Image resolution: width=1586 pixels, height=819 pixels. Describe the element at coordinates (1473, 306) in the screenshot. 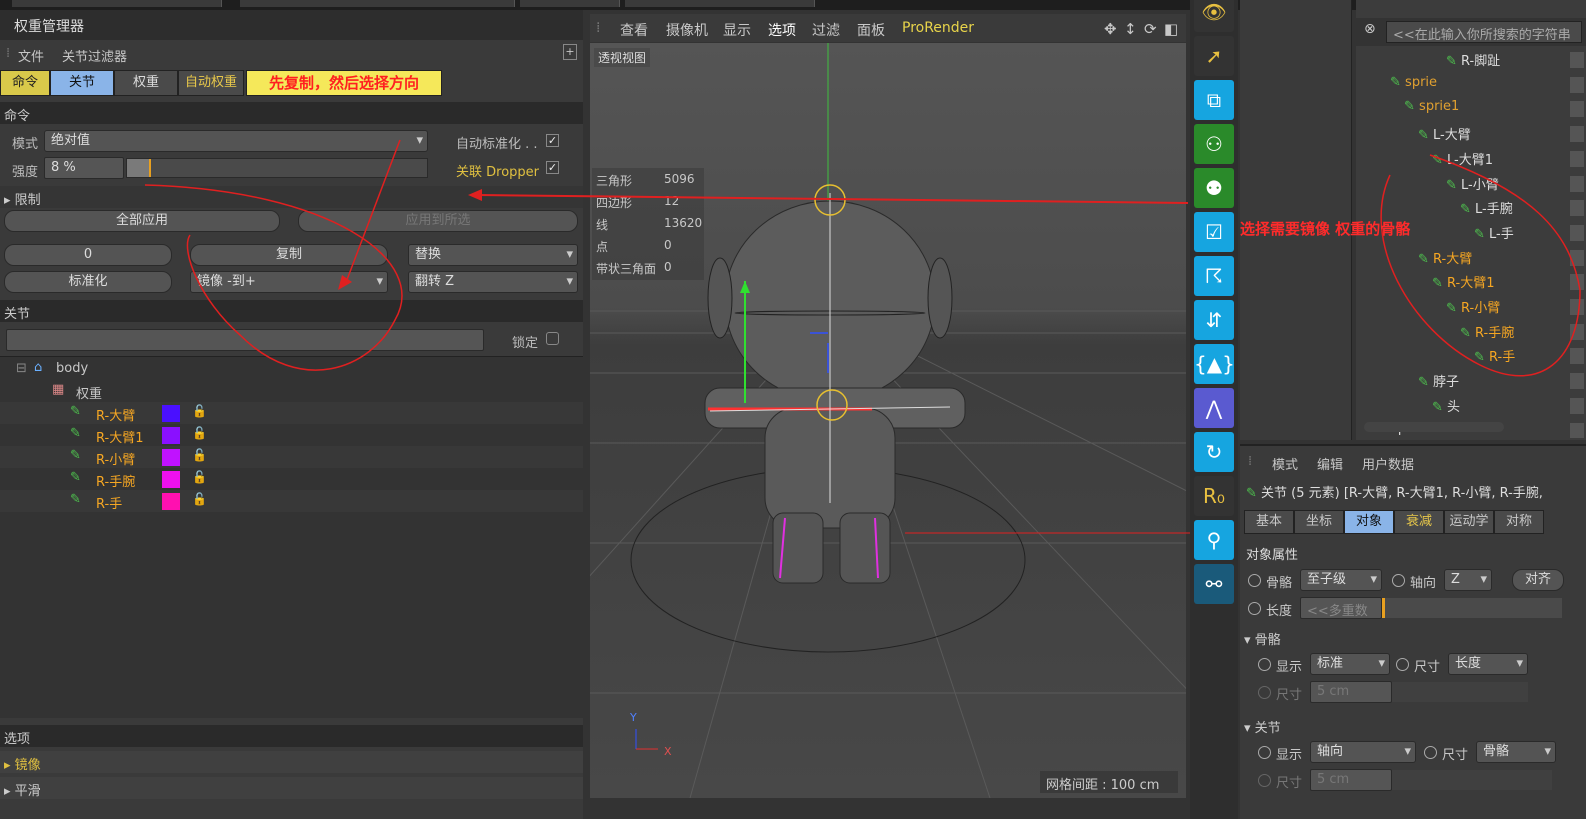

I see `object-item: ✎ R-小臂` at that location.